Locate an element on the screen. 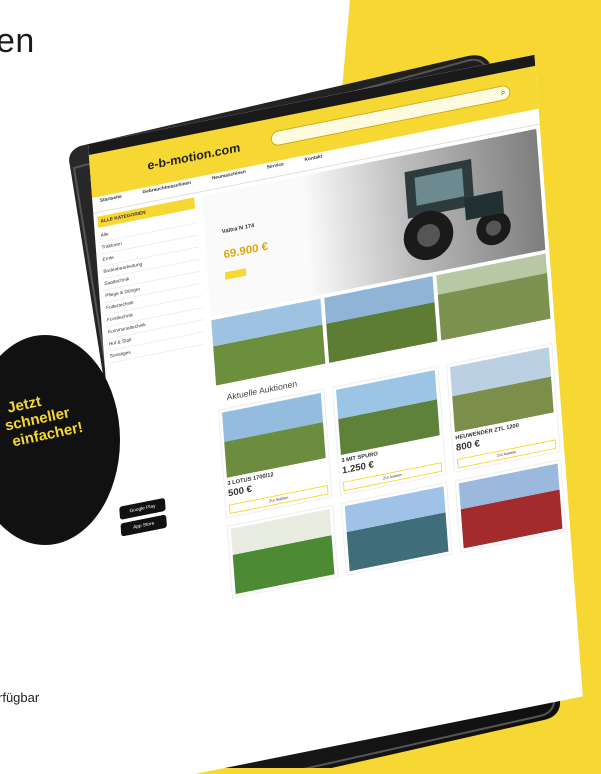 The image size is (601, 774). nav-item: Kontakt is located at coordinates (313, 161).